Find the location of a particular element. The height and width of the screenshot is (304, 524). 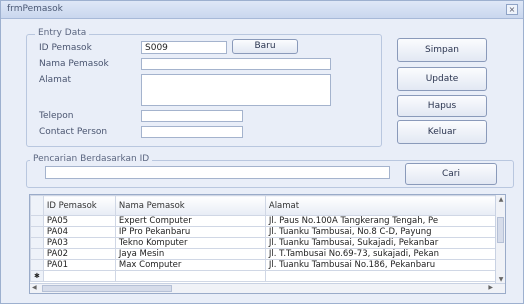

entry-data-legend: Entry Data is located at coordinates (62, 33).